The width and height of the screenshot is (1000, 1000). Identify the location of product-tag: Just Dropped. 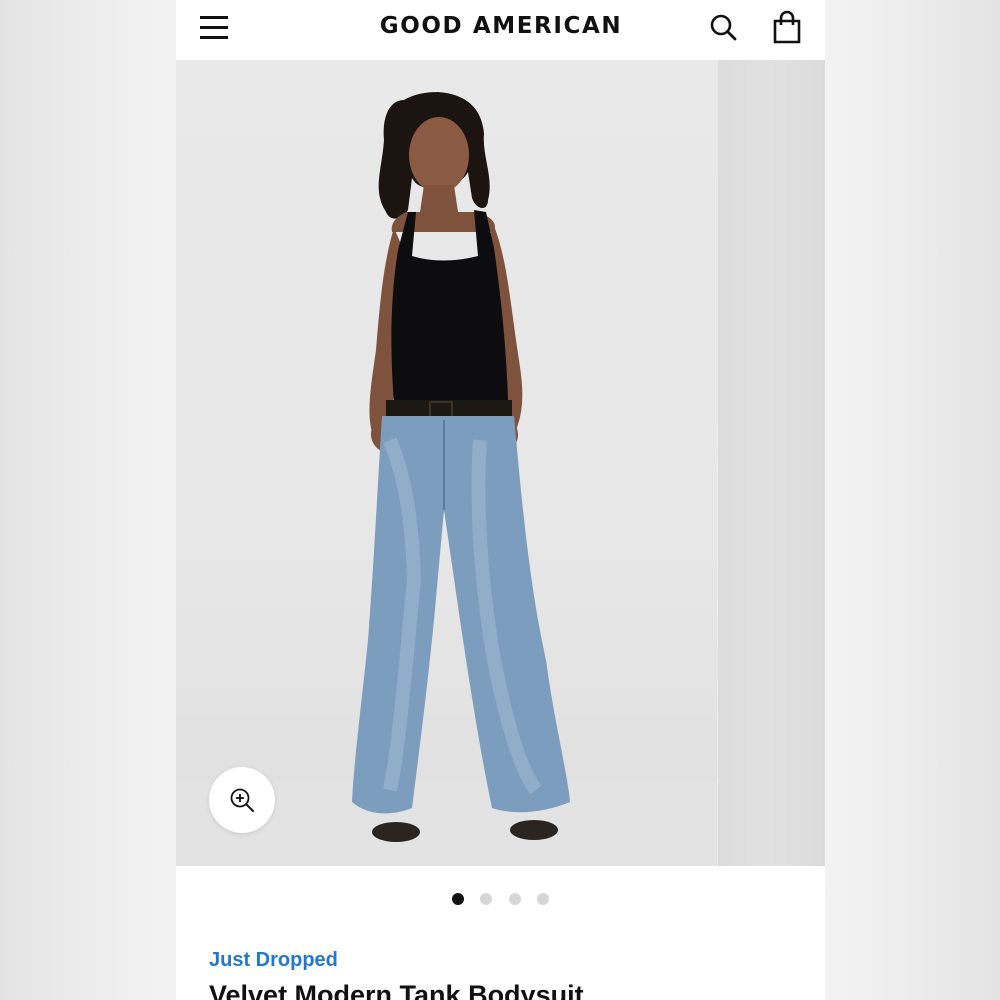
(273, 960).